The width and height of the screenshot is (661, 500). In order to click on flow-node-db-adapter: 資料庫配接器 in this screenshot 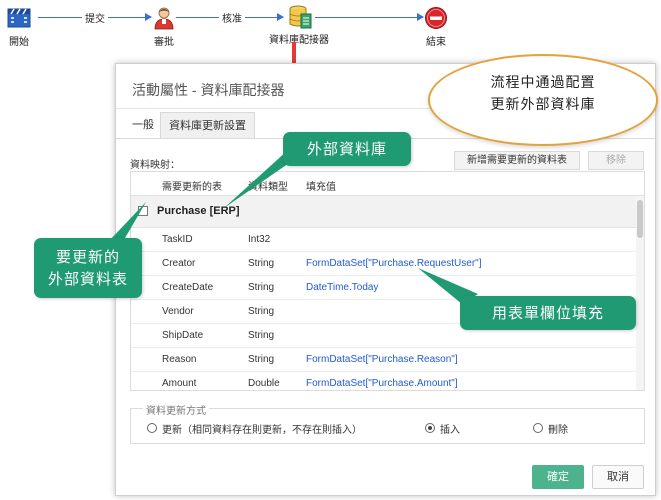, I will do `click(299, 25)`.